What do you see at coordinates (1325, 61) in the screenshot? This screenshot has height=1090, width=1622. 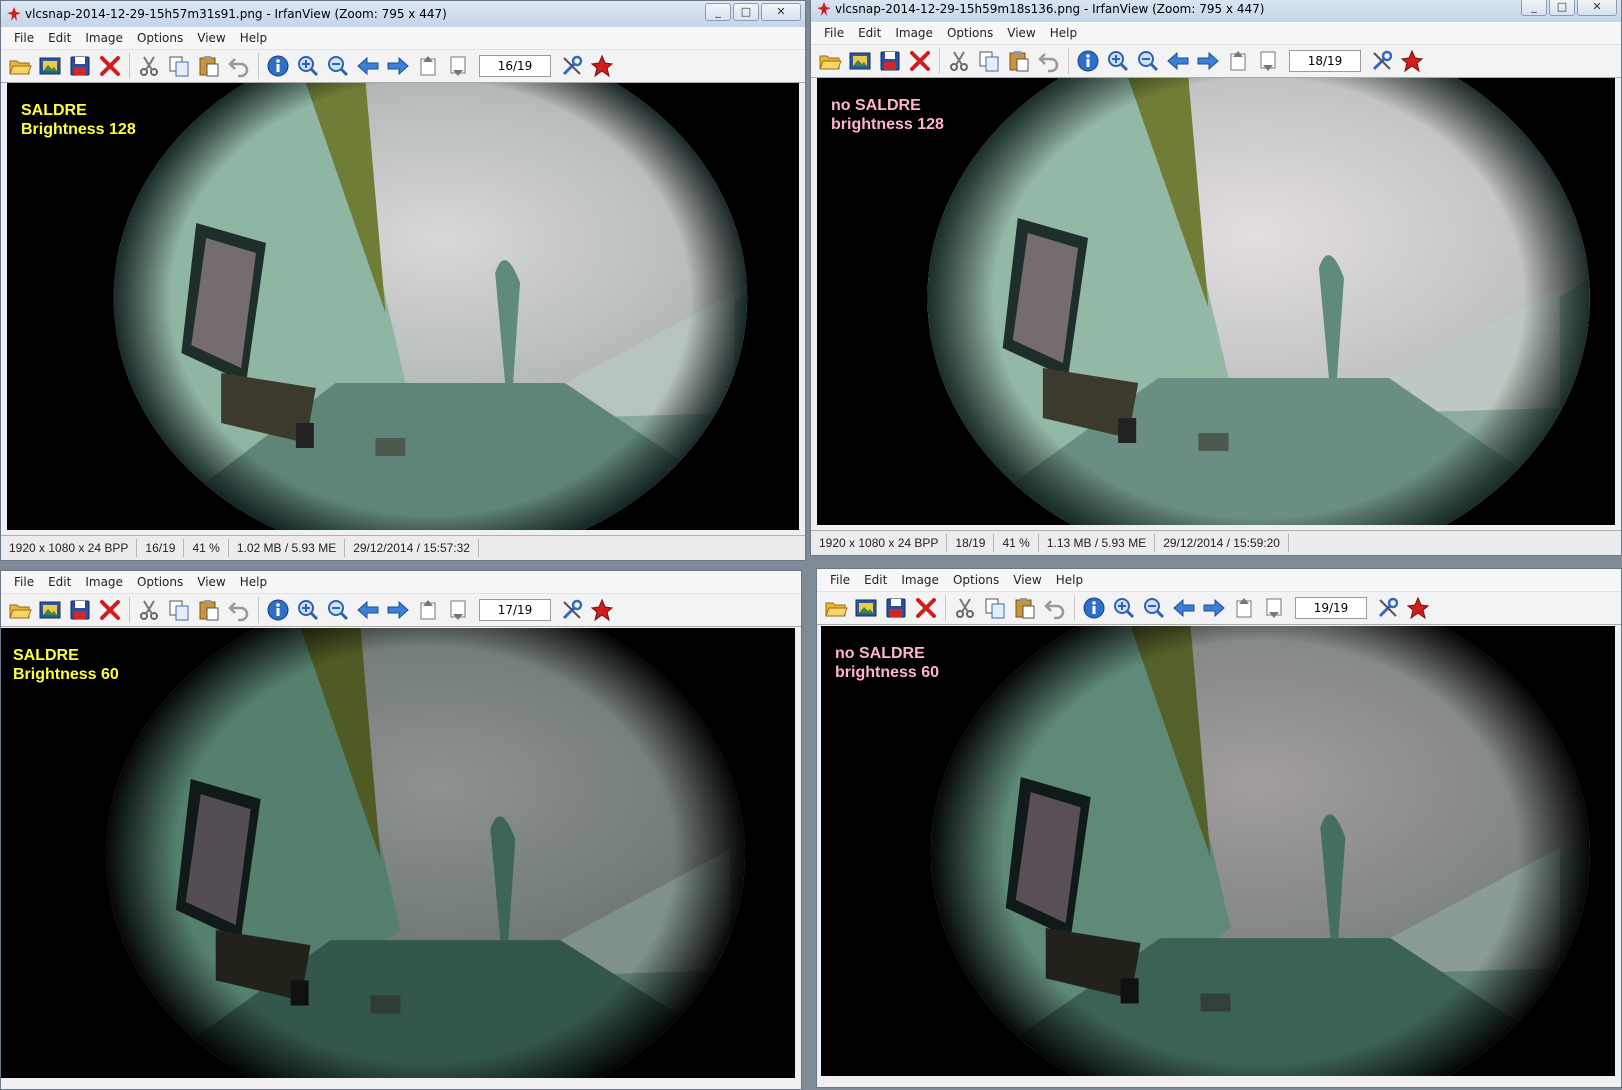 I see `page-number-field: 18/19` at bounding box center [1325, 61].